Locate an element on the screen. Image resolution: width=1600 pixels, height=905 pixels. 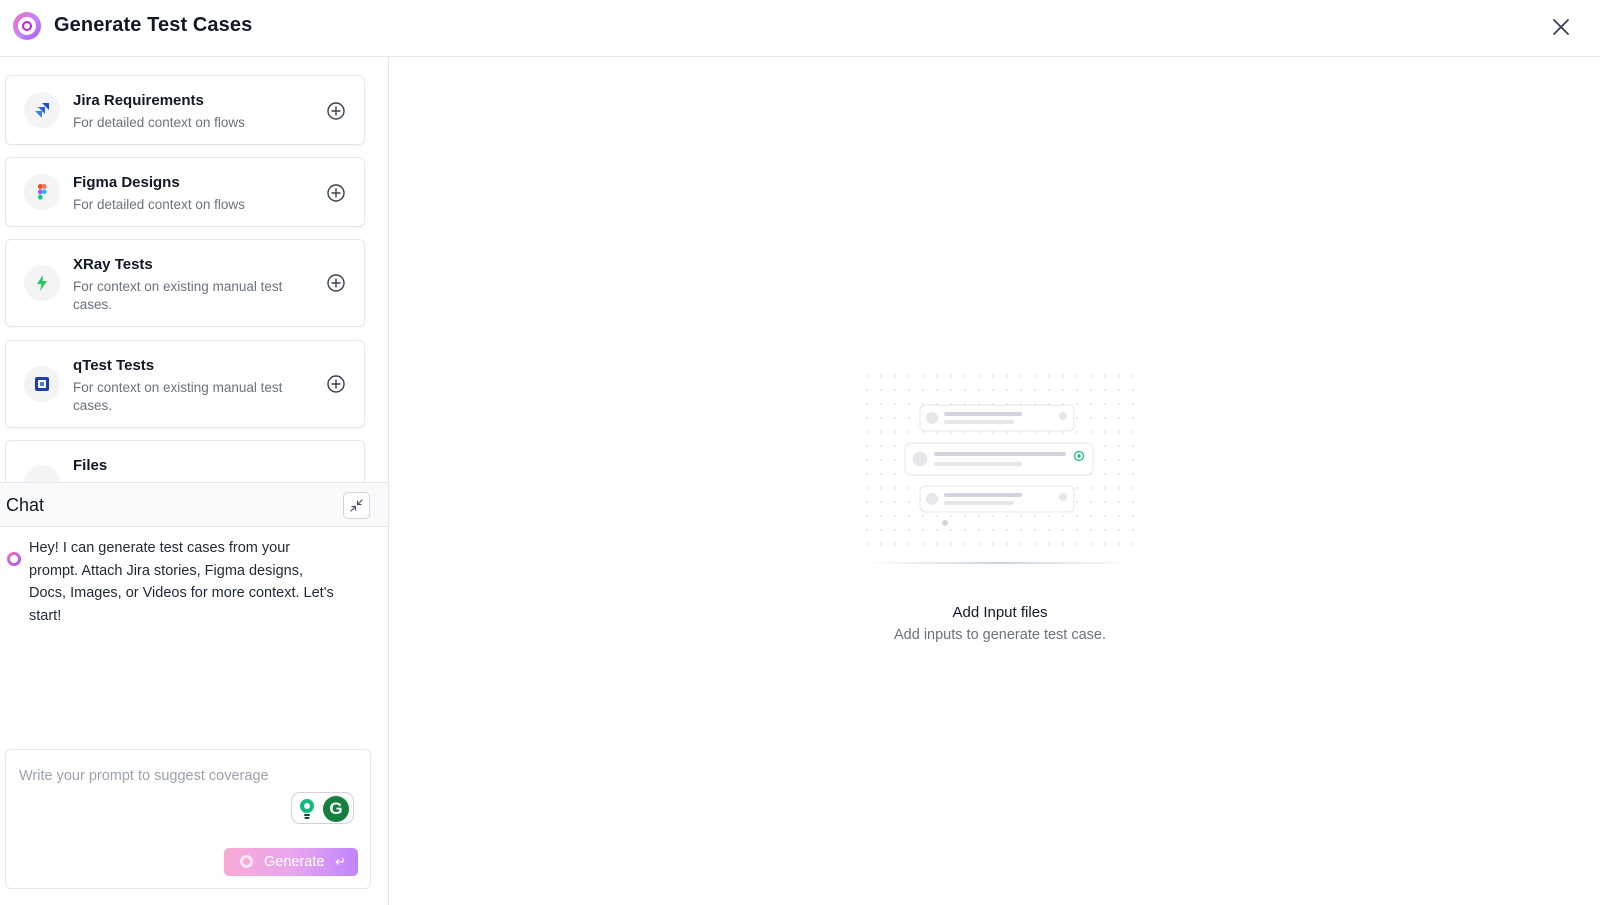
generate-button: Generate ↵ is located at coordinates (291, 862).